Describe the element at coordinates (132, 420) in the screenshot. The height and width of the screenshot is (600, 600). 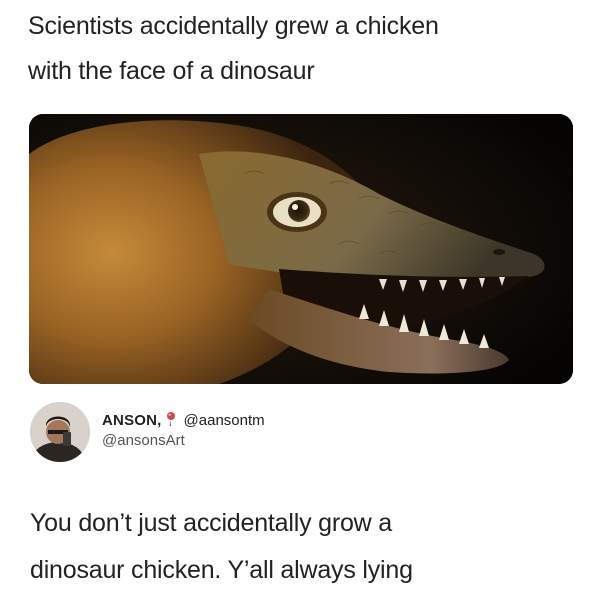
I see `display-name: ANSON,` at that location.